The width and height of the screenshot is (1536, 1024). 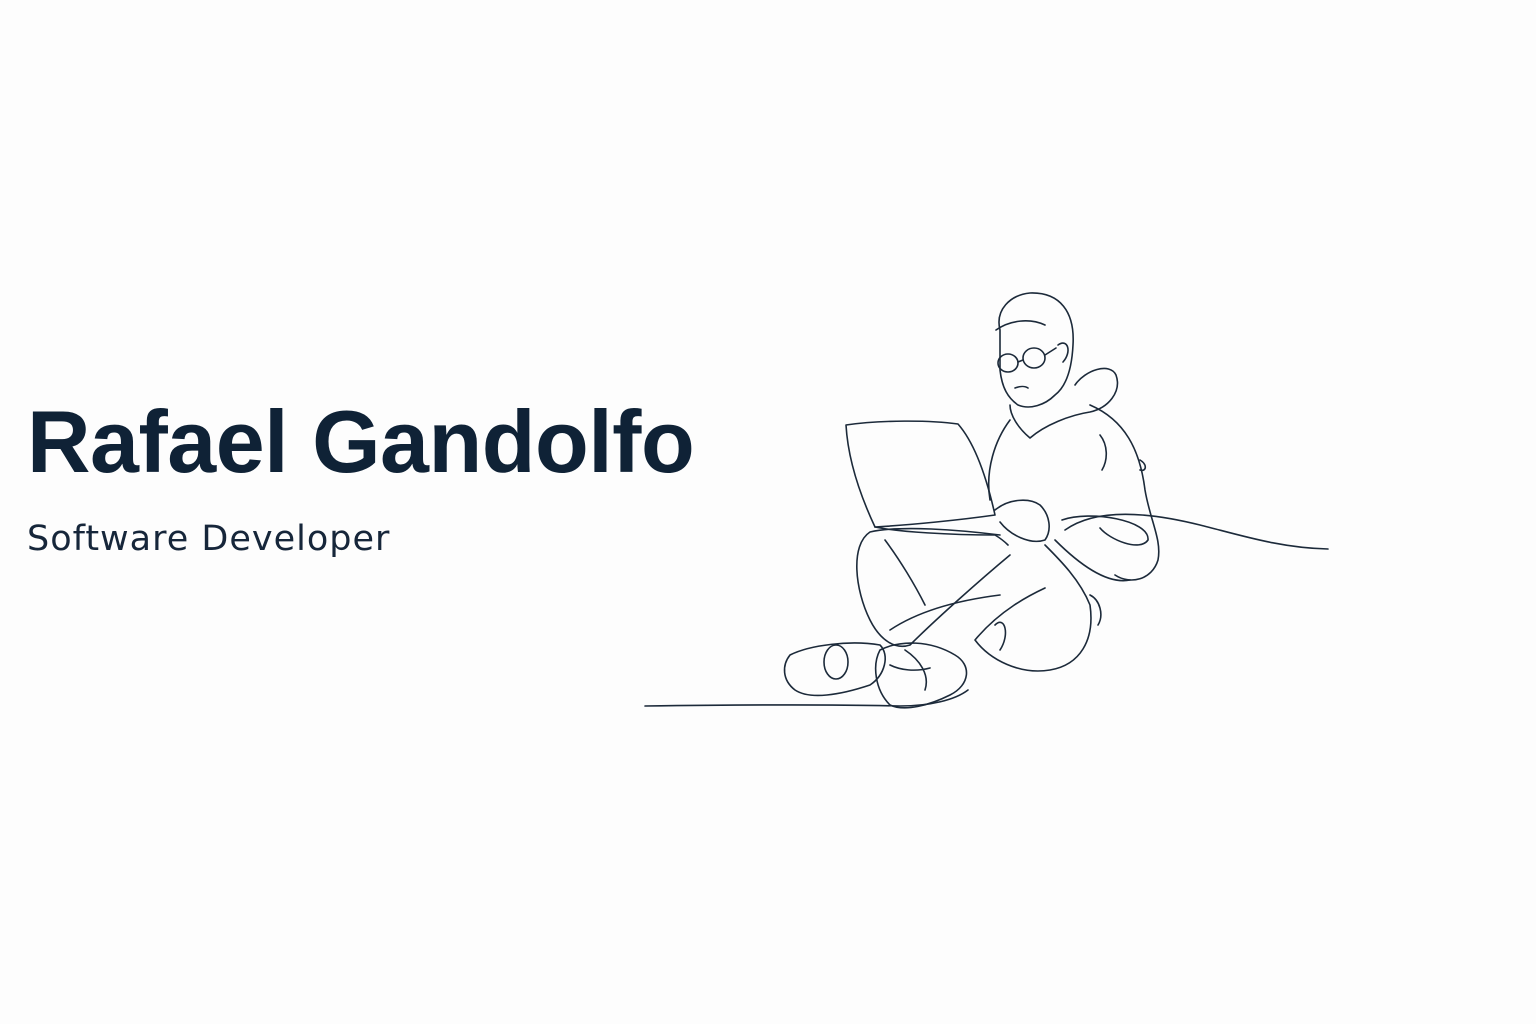 What do you see at coordinates (1123, 453) in the screenshot?
I see `sleeve-line` at bounding box center [1123, 453].